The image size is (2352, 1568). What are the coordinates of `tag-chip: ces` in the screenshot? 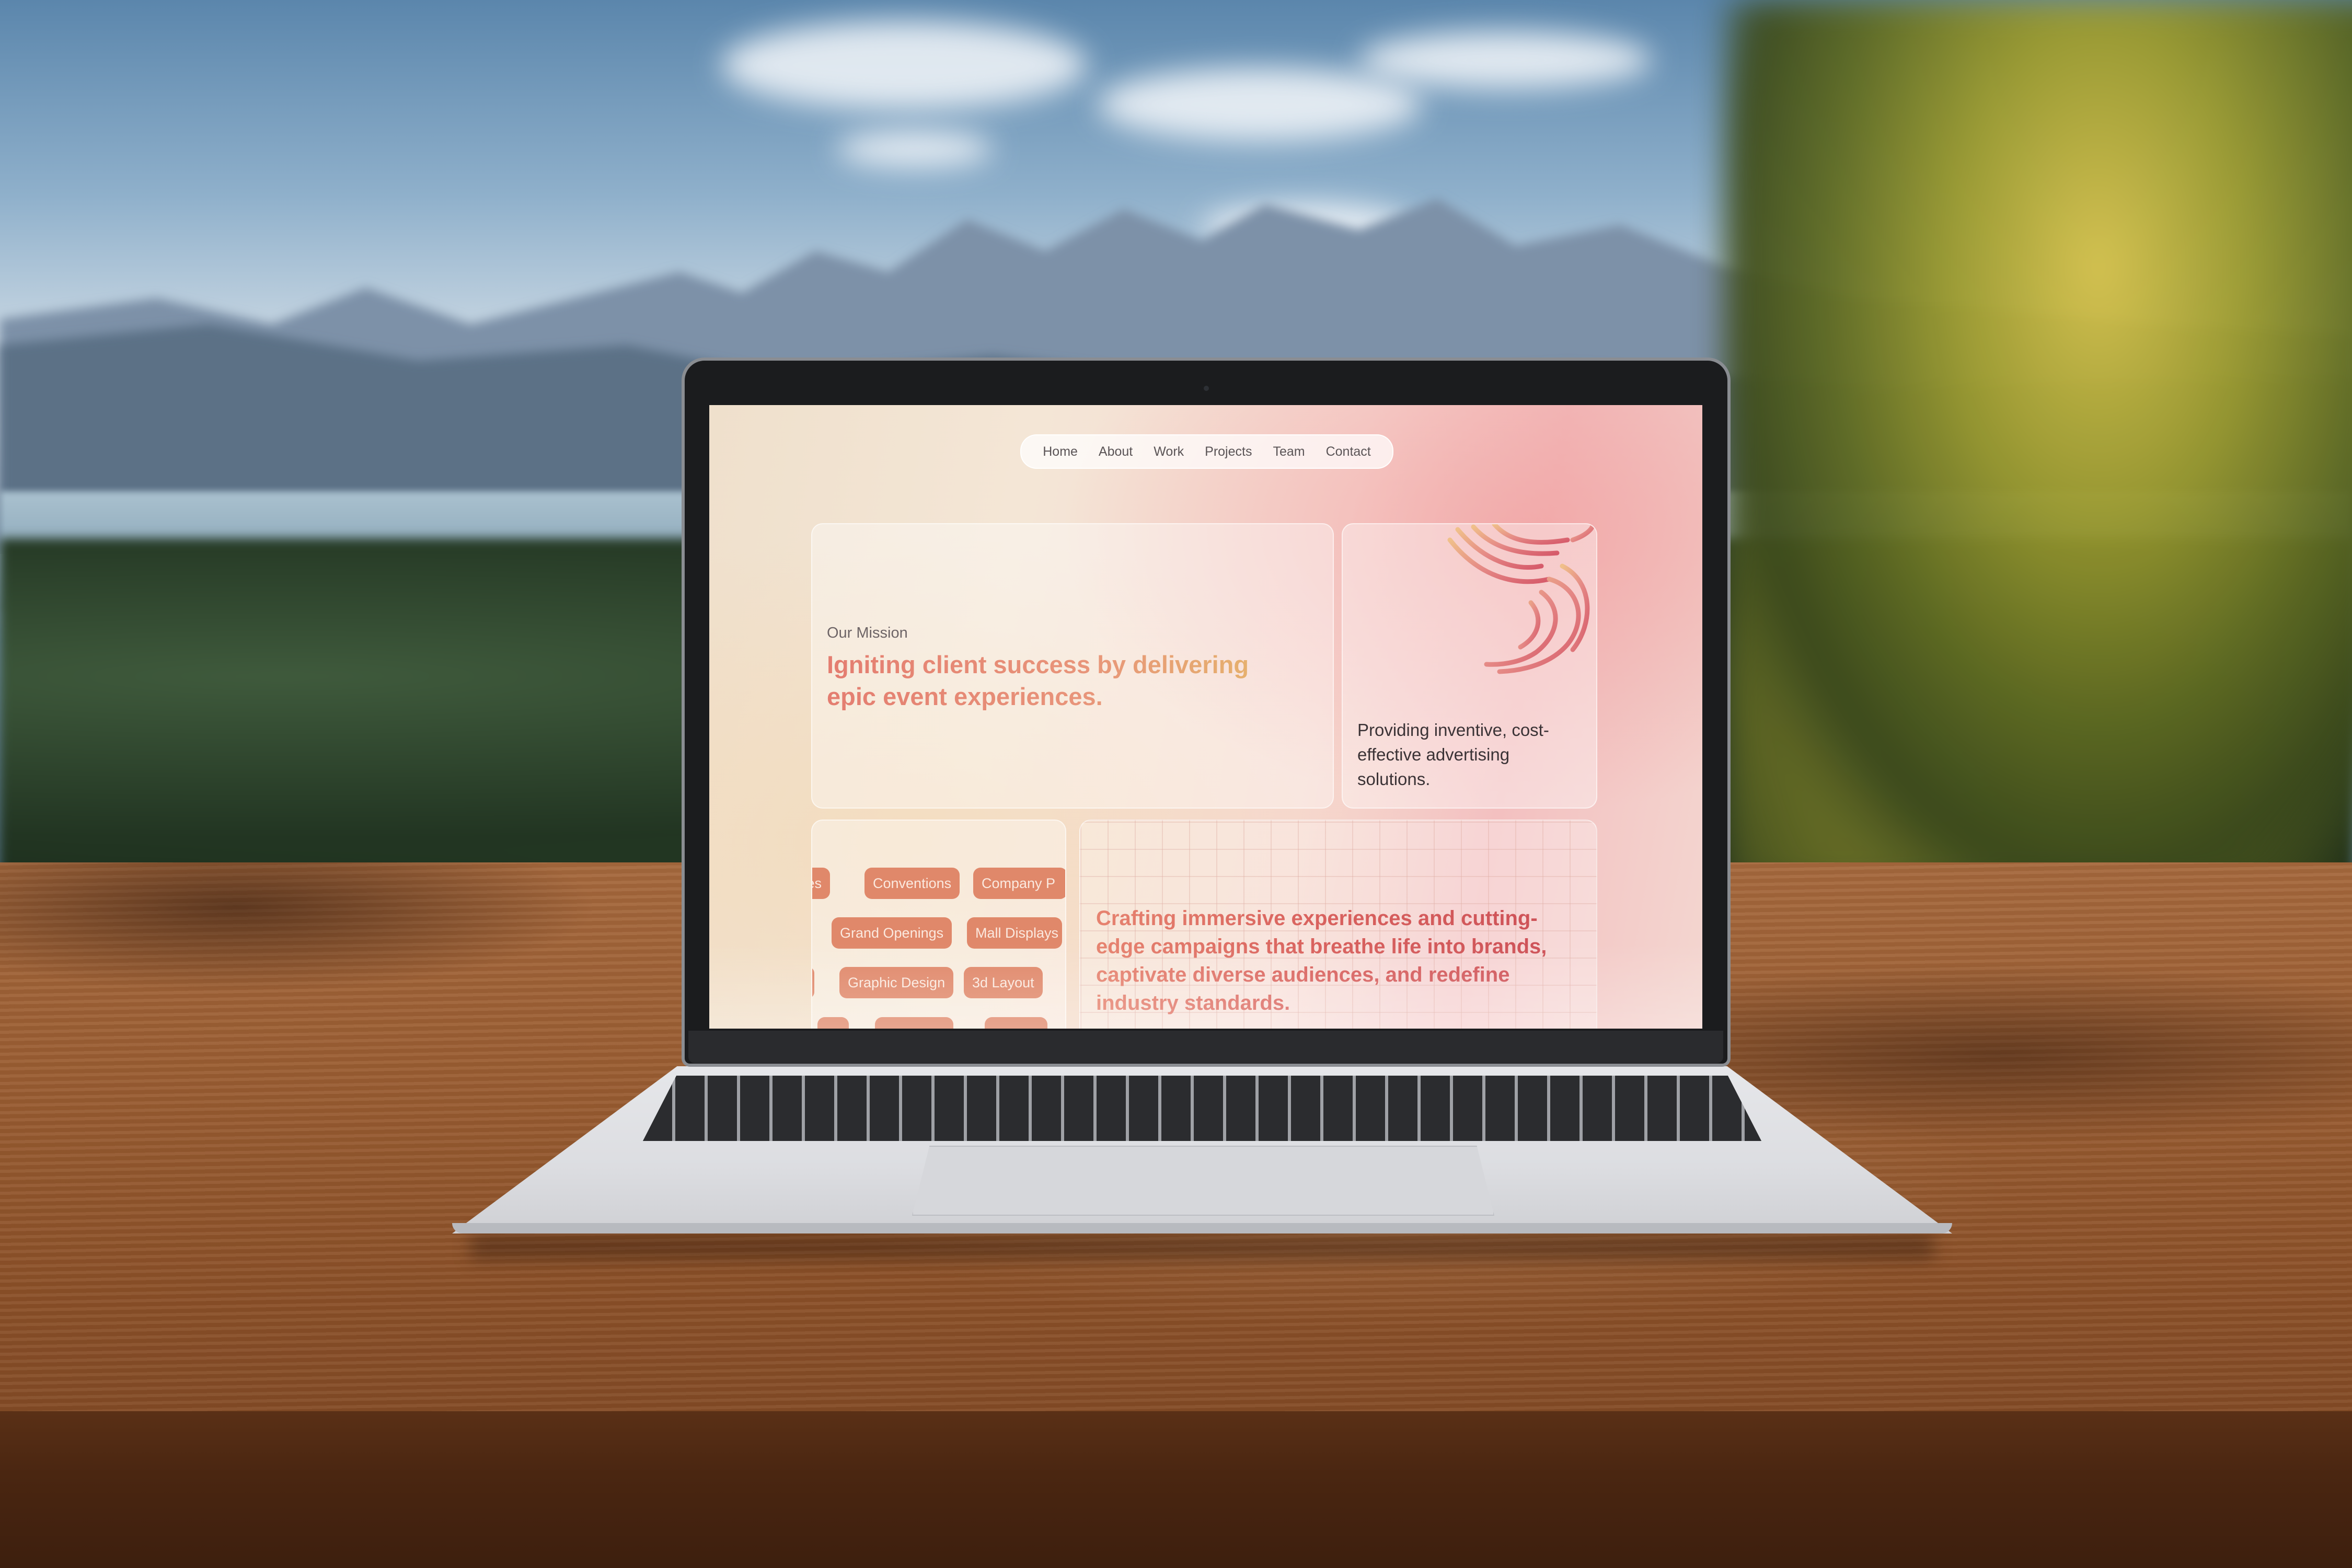 It's located at (821, 883).